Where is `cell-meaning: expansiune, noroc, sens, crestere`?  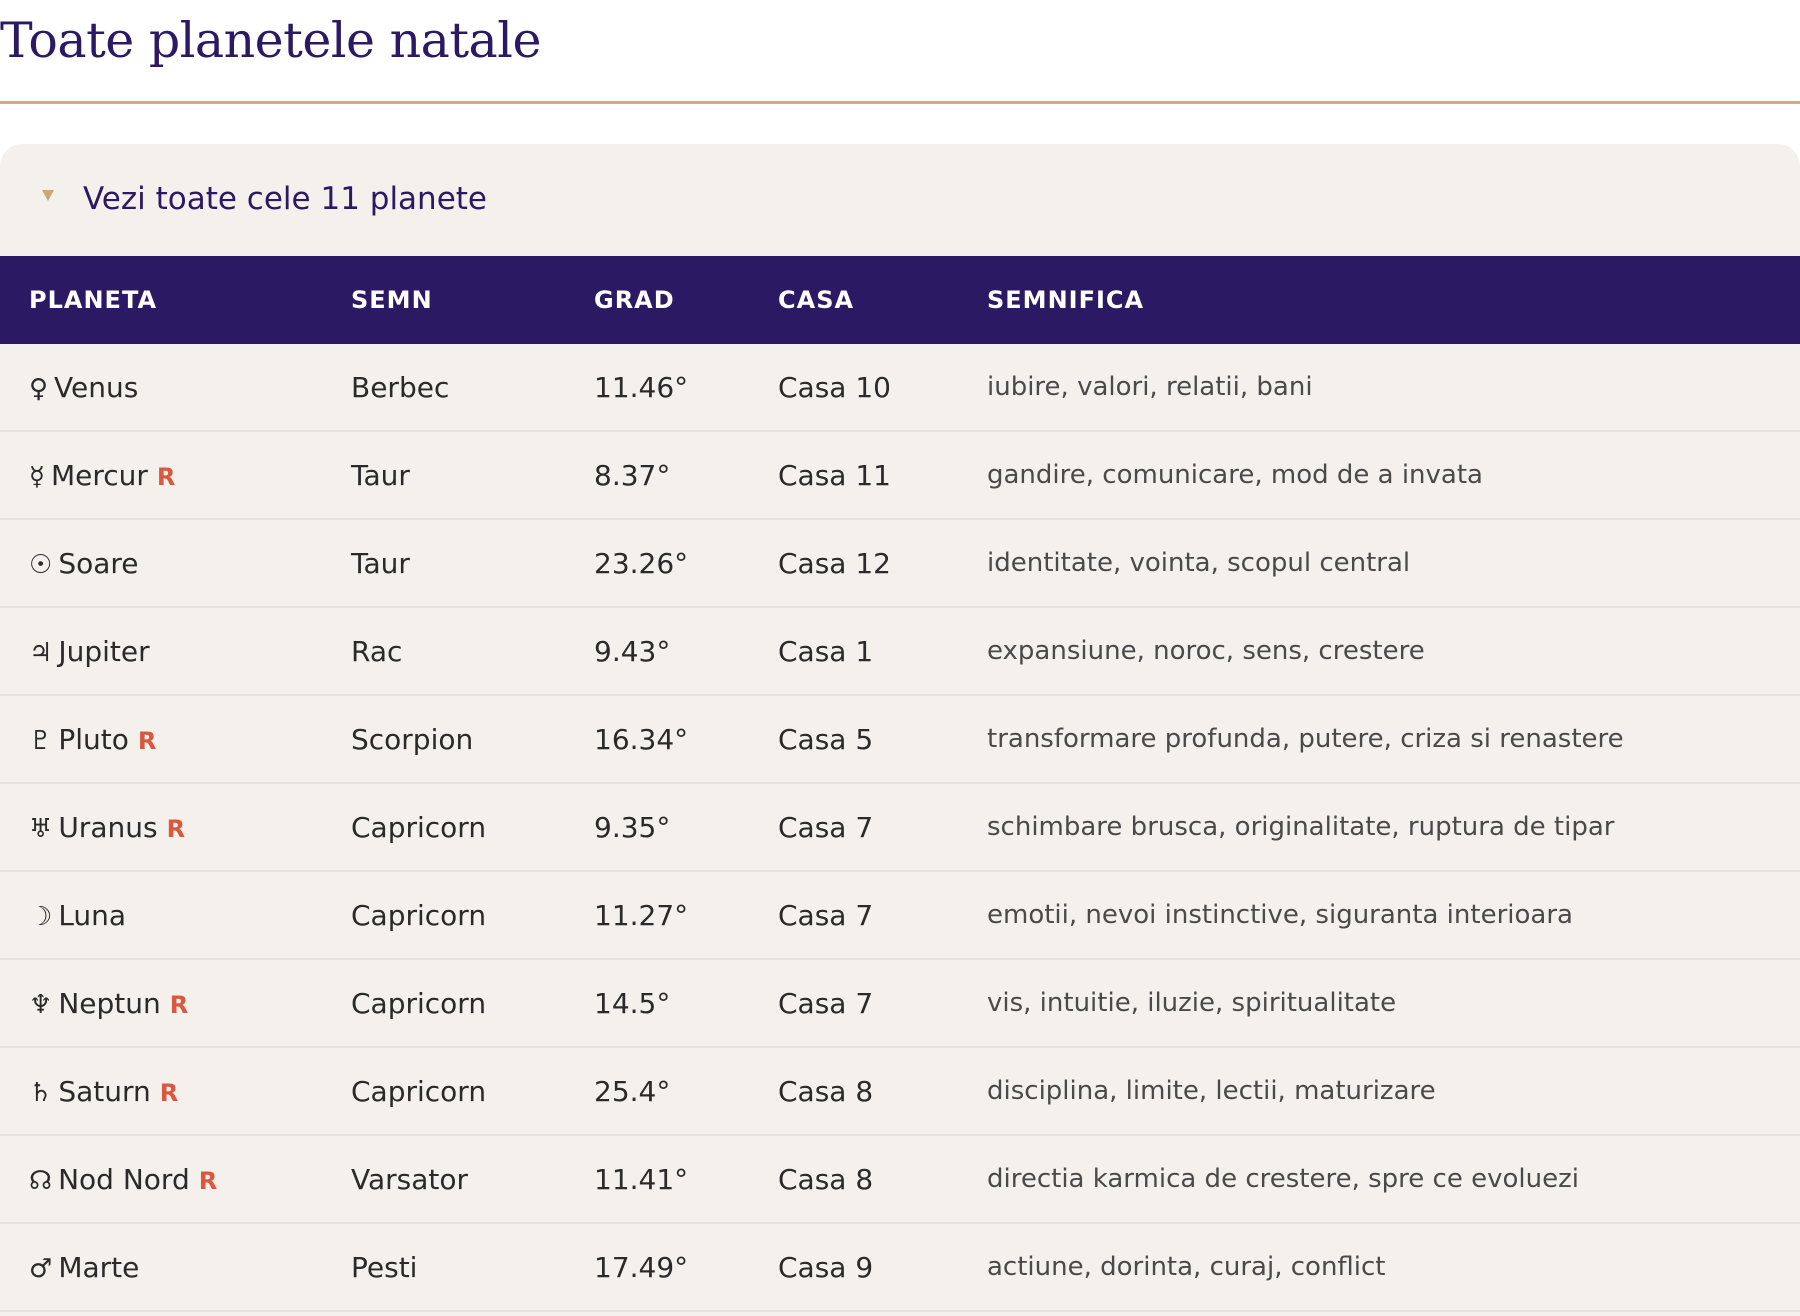
cell-meaning: expansiune, noroc, sens, crestere is located at coordinates (1393, 651).